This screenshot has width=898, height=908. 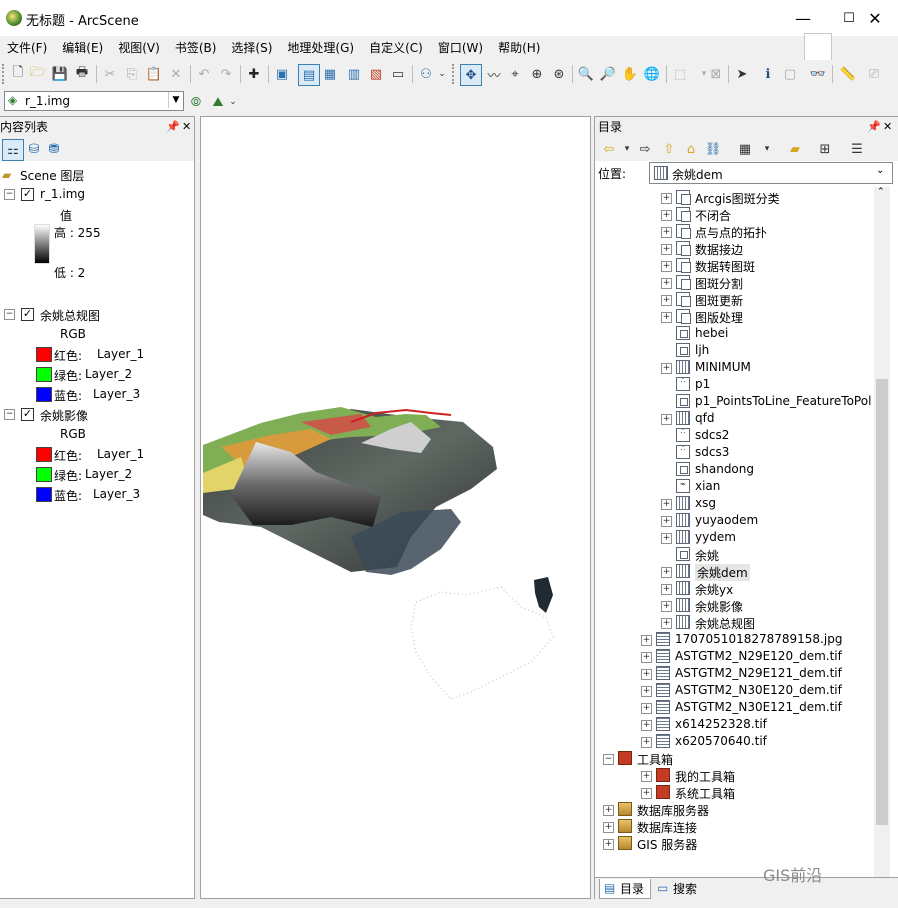 I want to click on identify-icon: ℹ, so click(x=768, y=74).